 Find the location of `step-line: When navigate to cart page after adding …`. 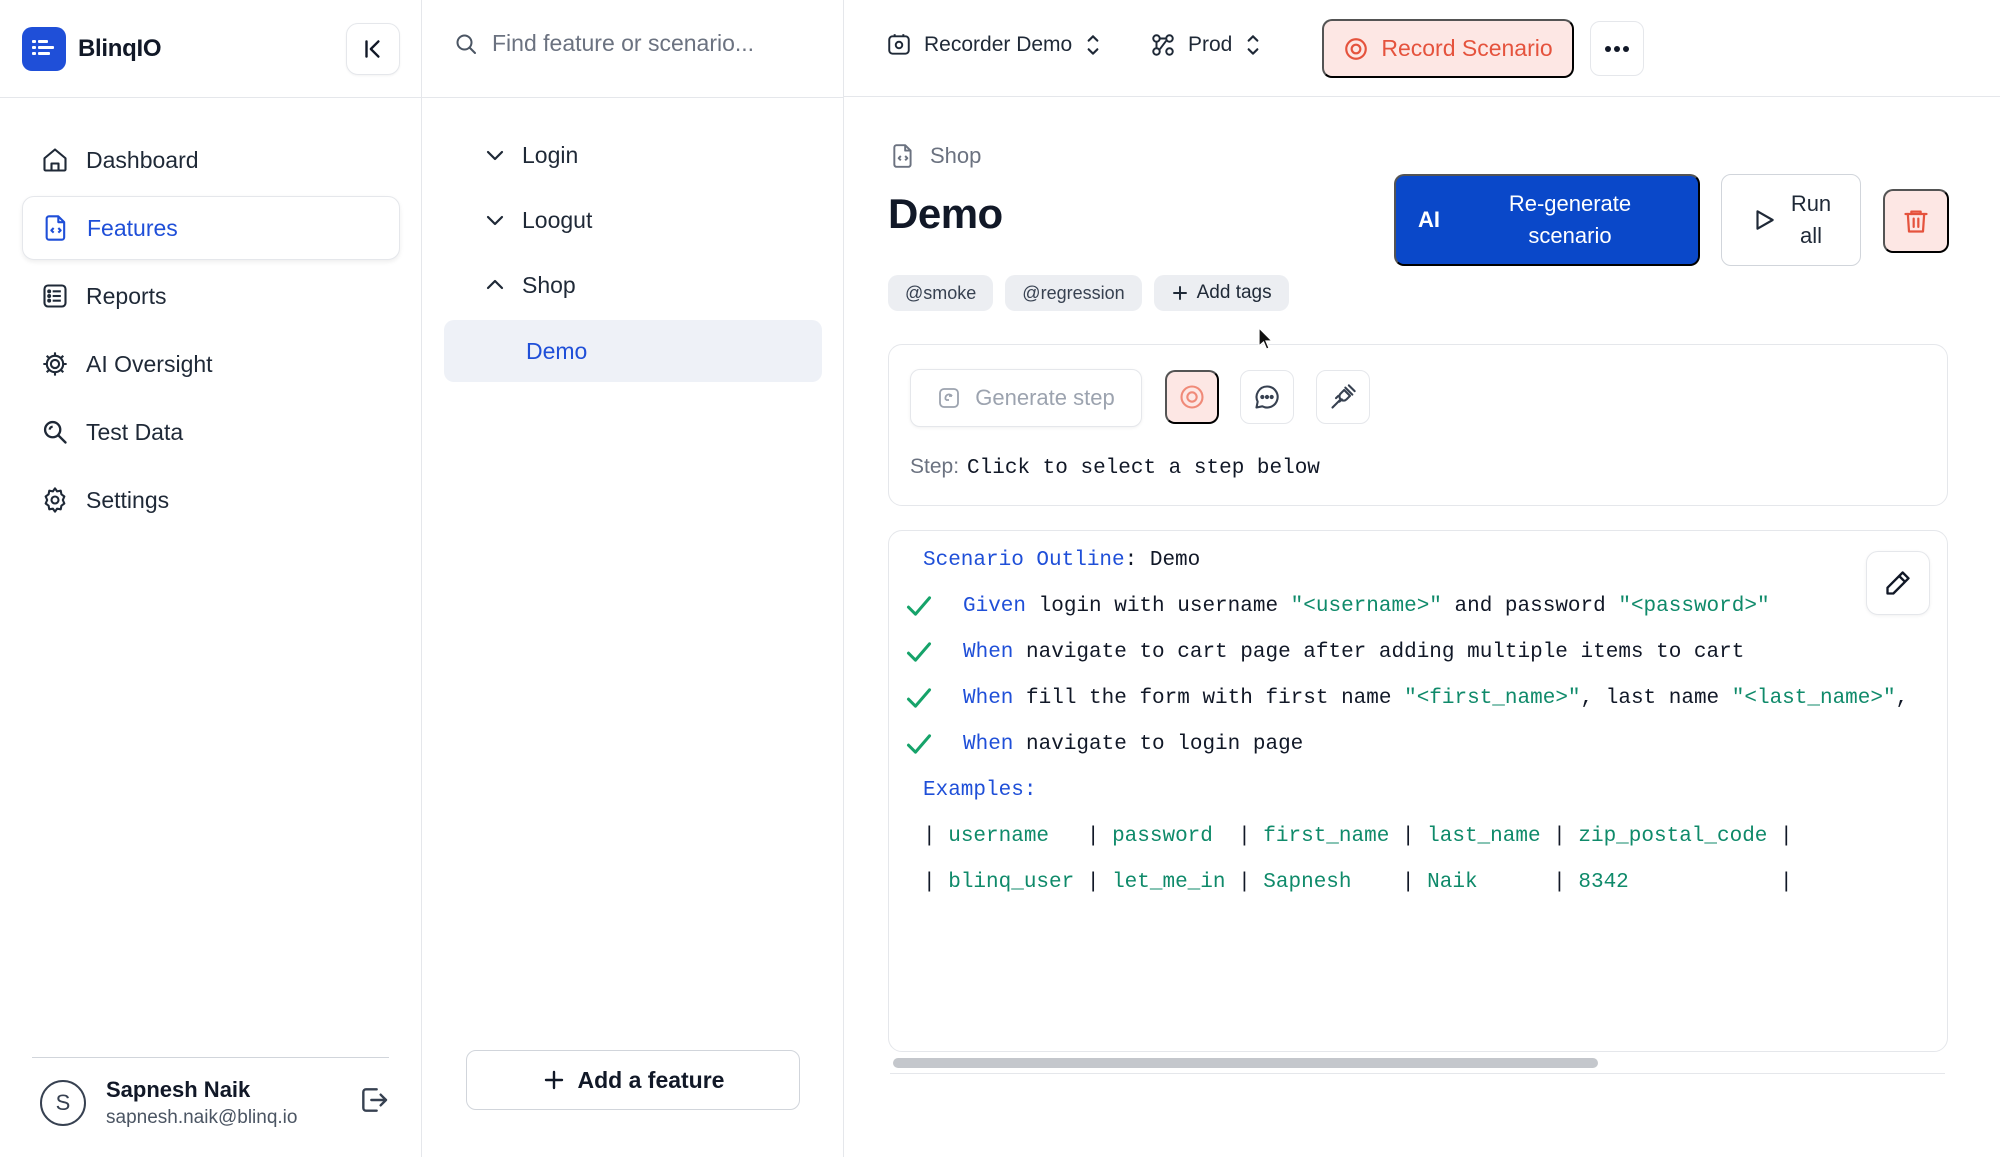

step-line: When navigate to cart page after adding … is located at coordinates (1353, 652).